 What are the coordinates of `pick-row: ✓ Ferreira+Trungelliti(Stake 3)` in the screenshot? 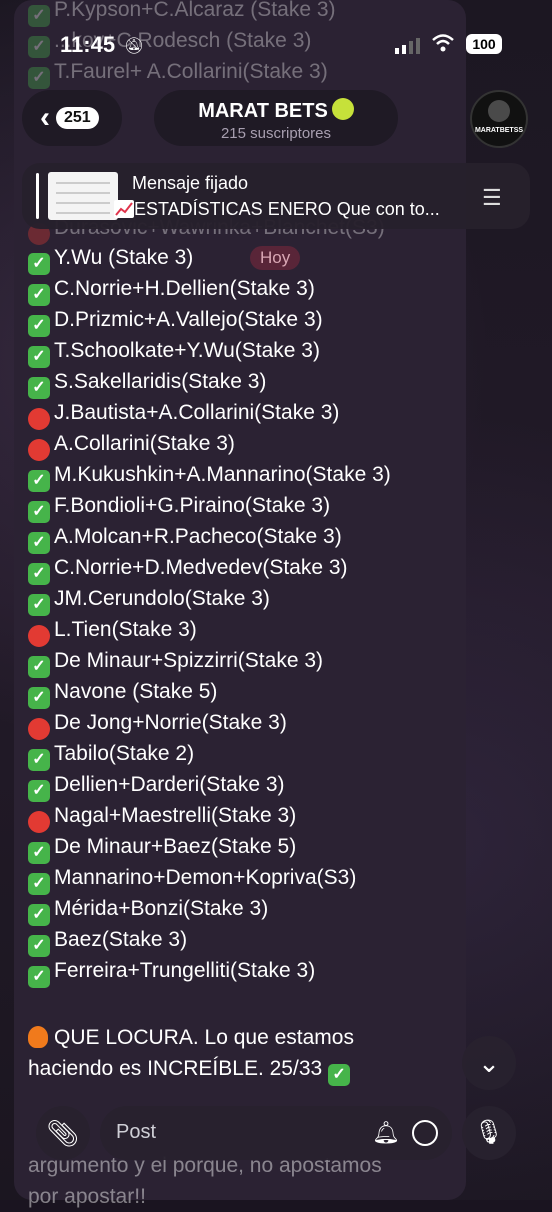 It's located at (248, 971).